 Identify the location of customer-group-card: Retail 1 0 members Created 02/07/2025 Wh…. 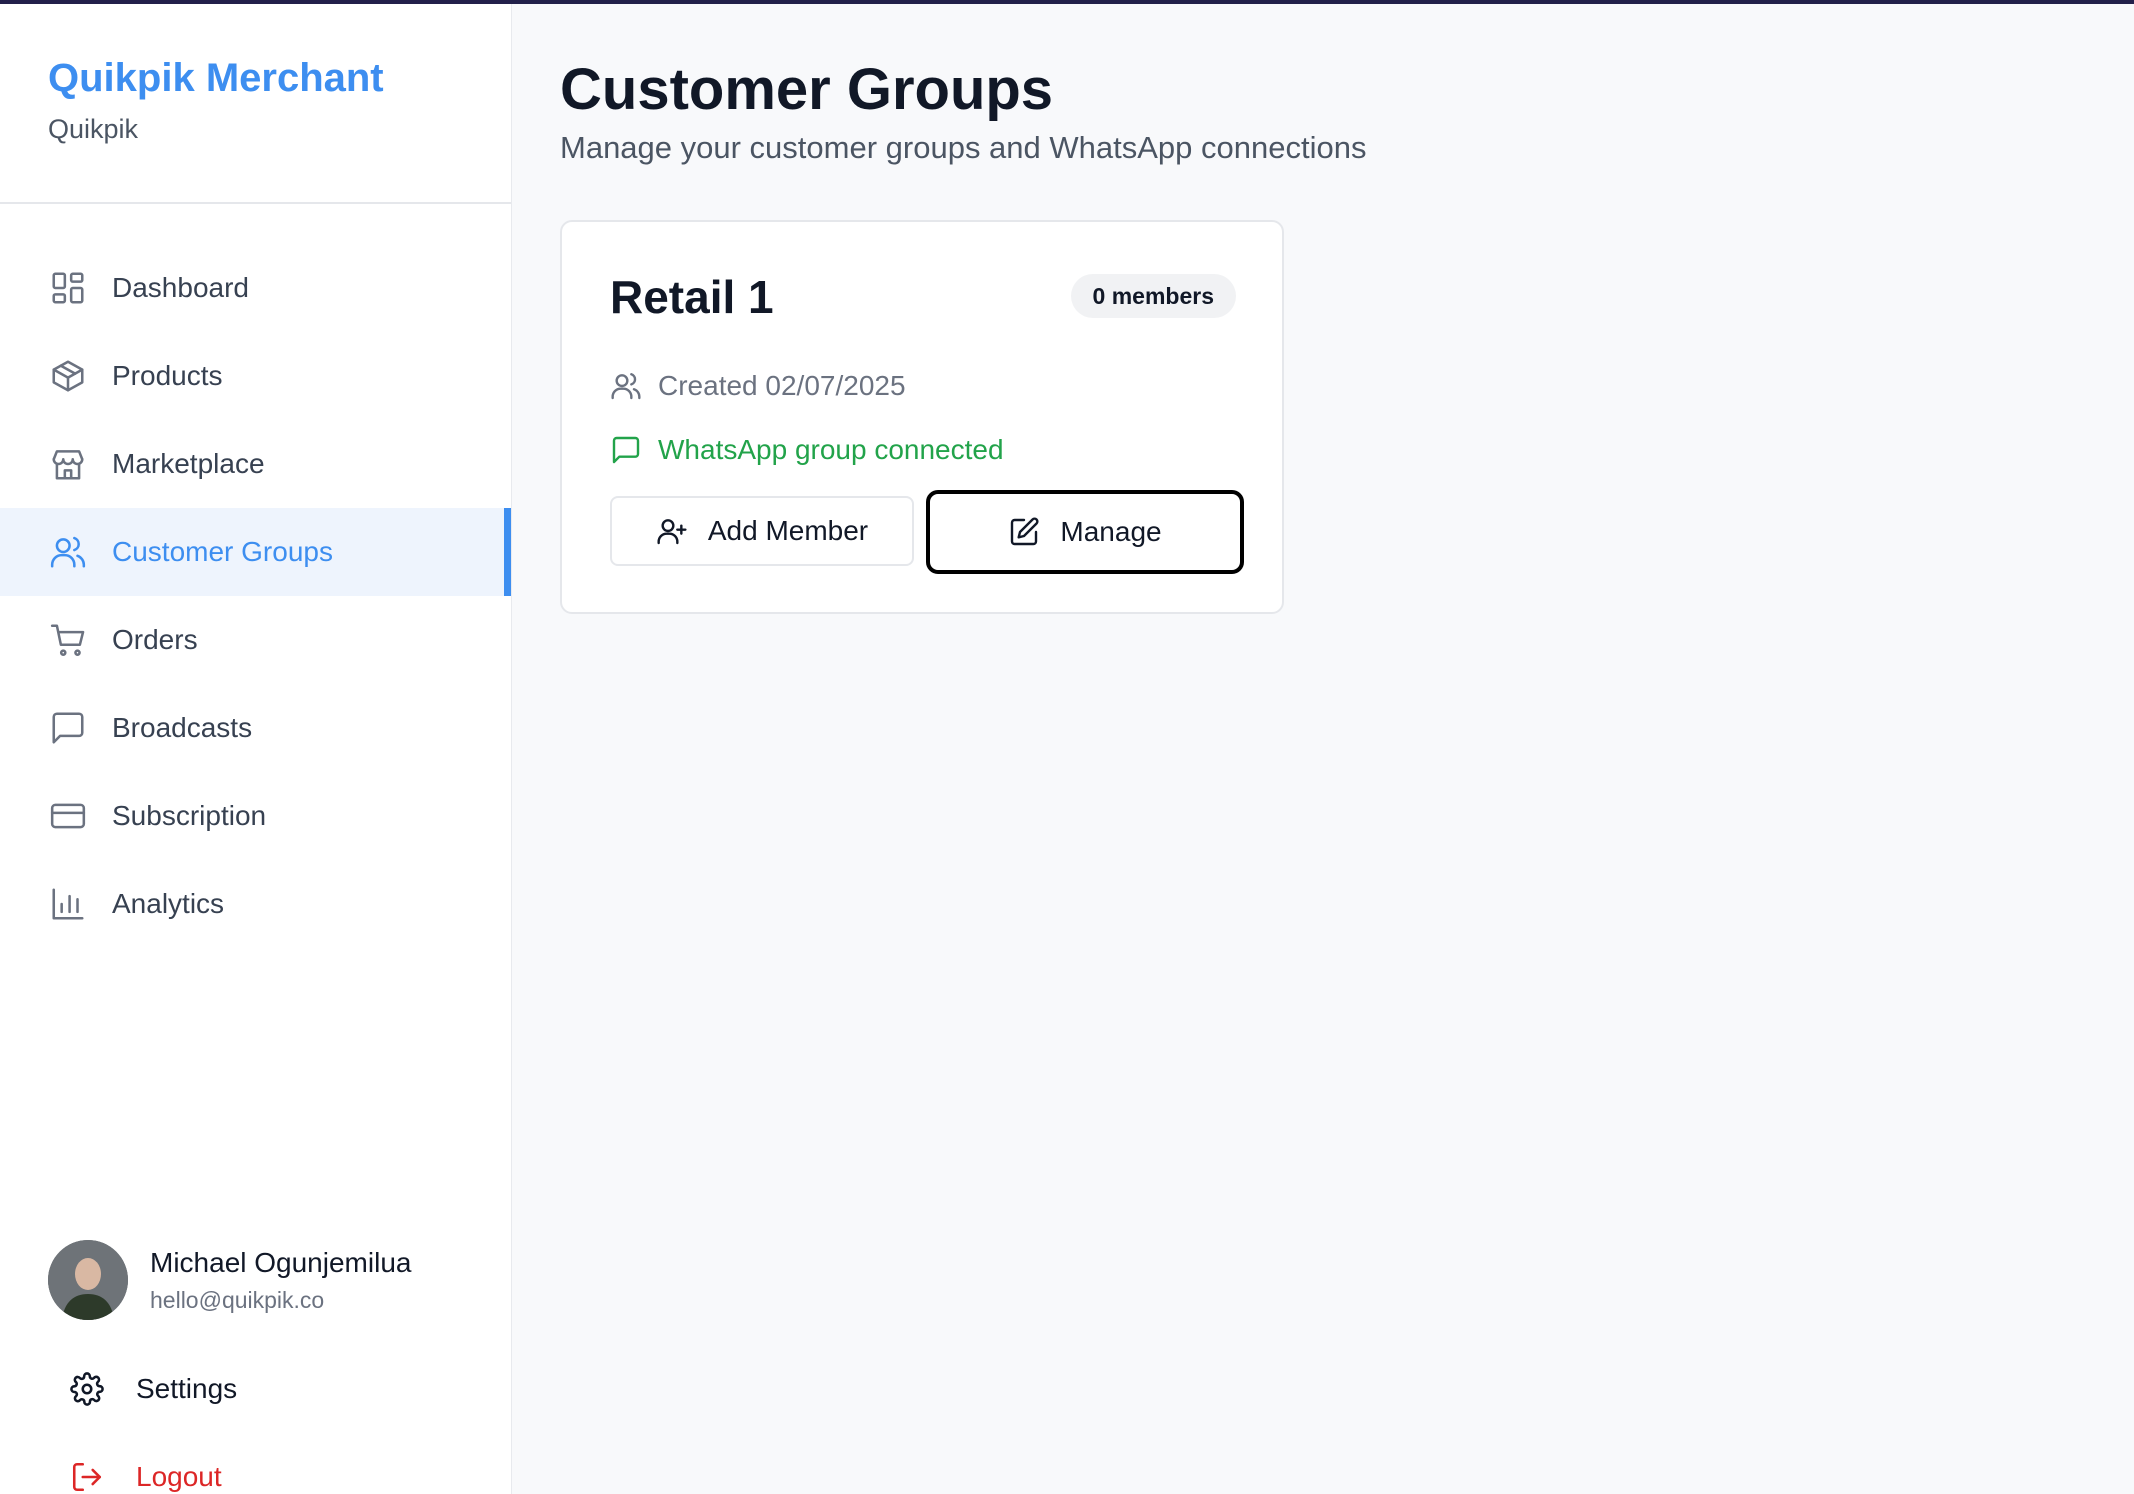
(922, 417).